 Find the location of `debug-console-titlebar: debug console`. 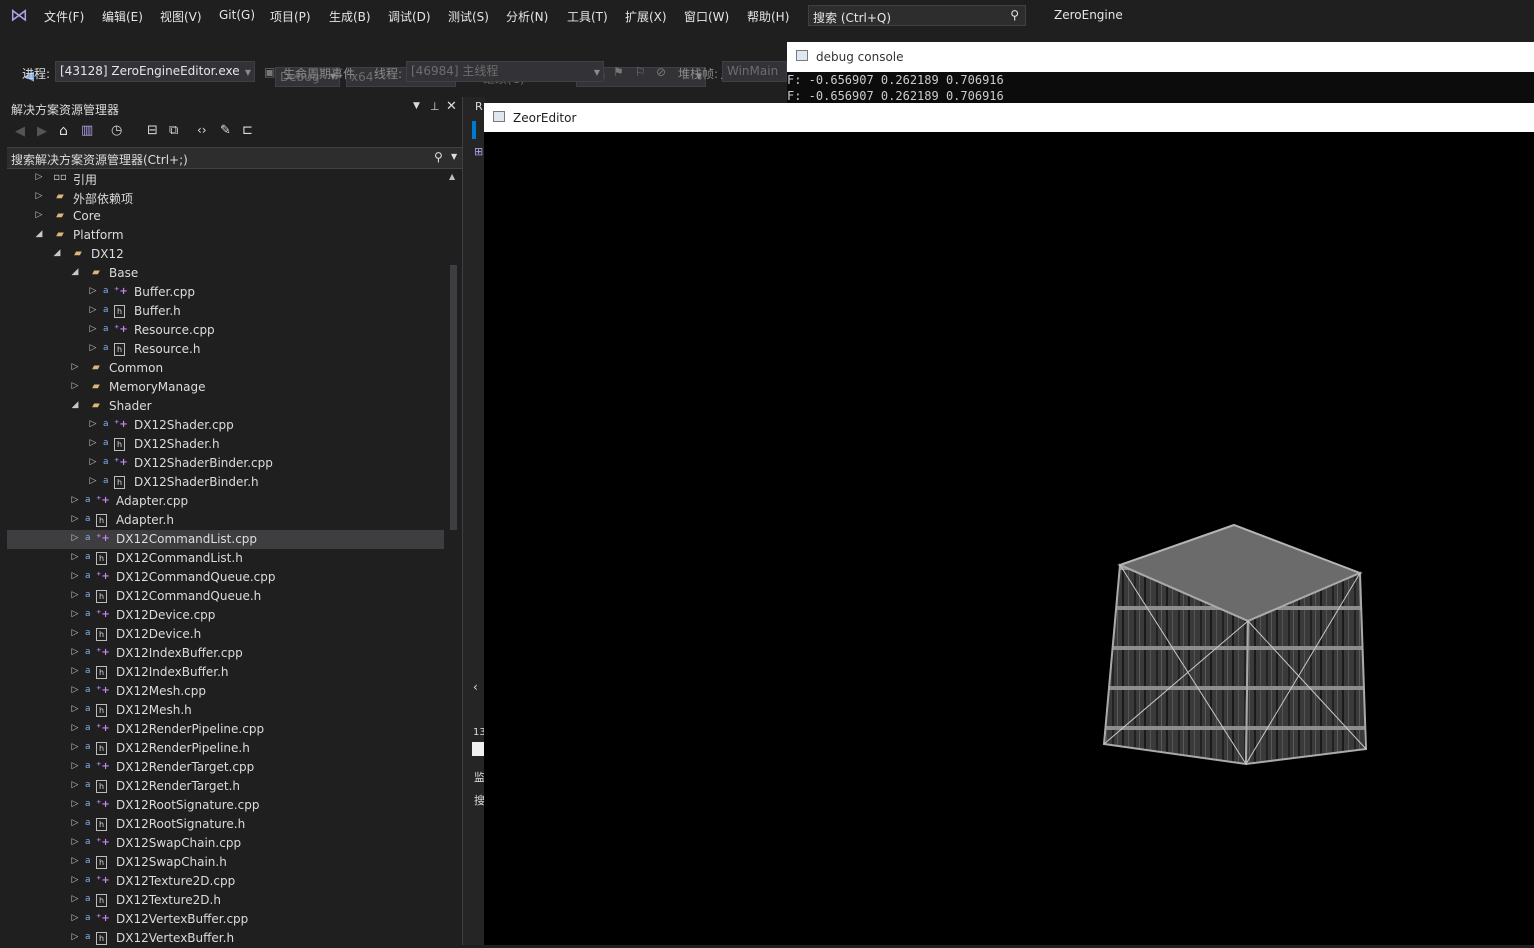

debug-console-titlebar: debug console is located at coordinates (1160, 57).